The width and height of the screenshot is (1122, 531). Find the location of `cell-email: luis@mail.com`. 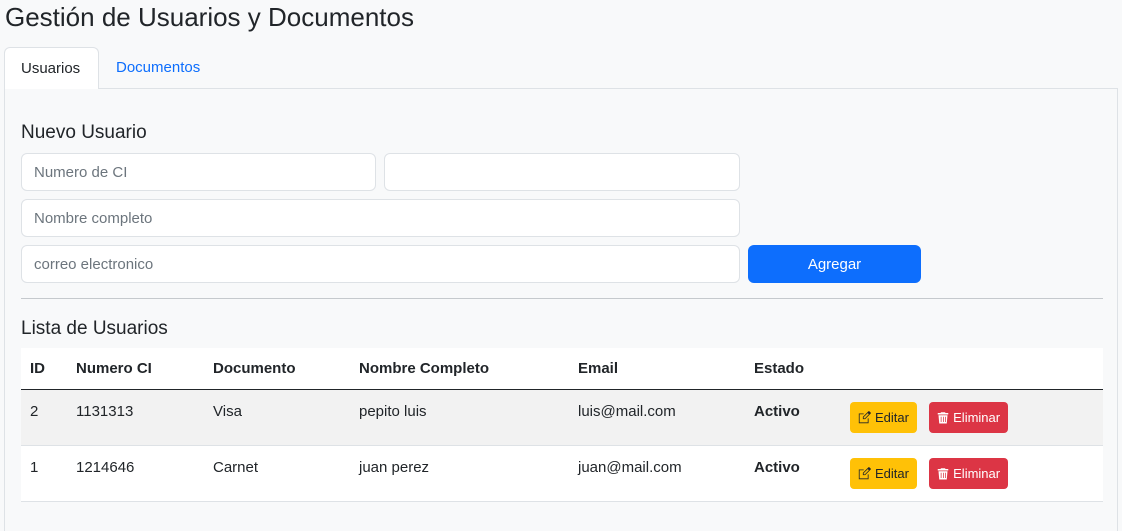

cell-email: luis@mail.com is located at coordinates (657, 417).